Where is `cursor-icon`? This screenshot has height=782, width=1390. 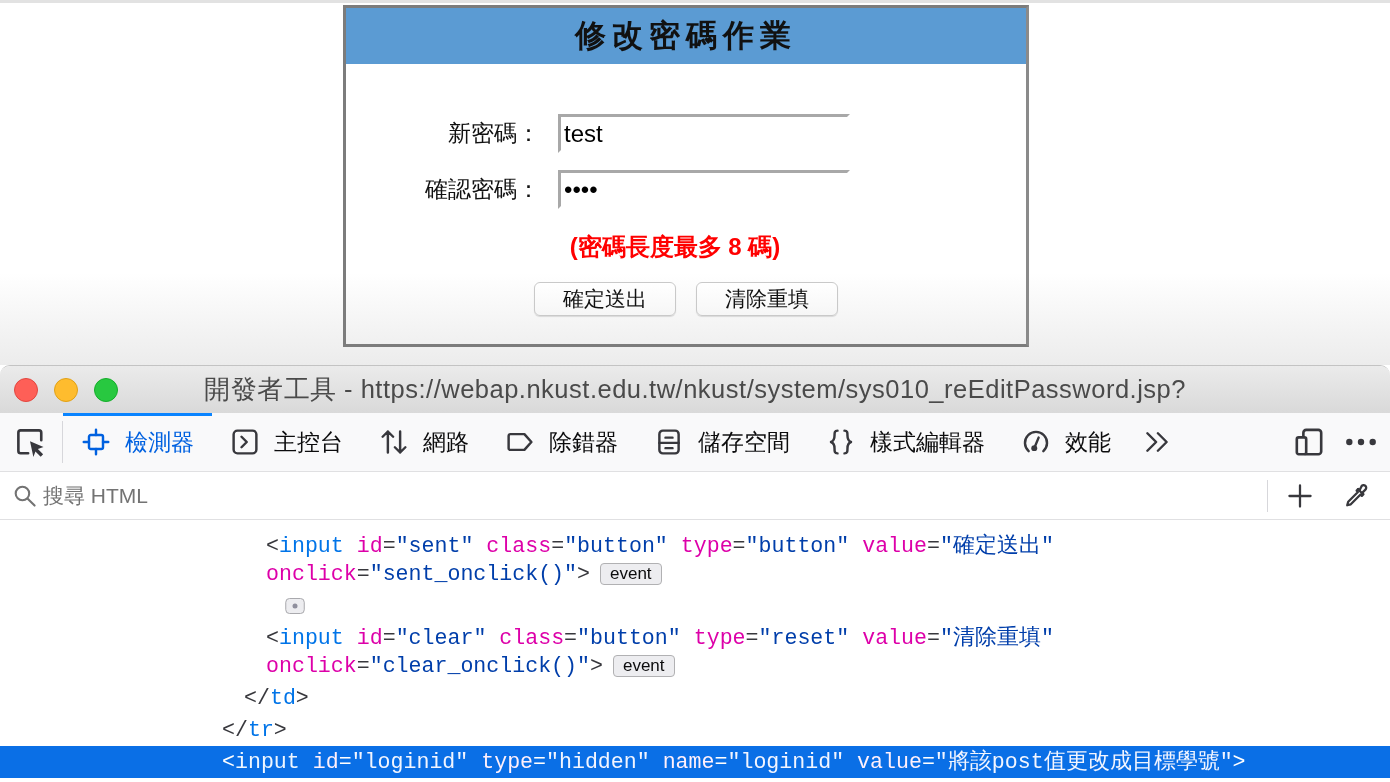
cursor-icon is located at coordinates (30, 442).